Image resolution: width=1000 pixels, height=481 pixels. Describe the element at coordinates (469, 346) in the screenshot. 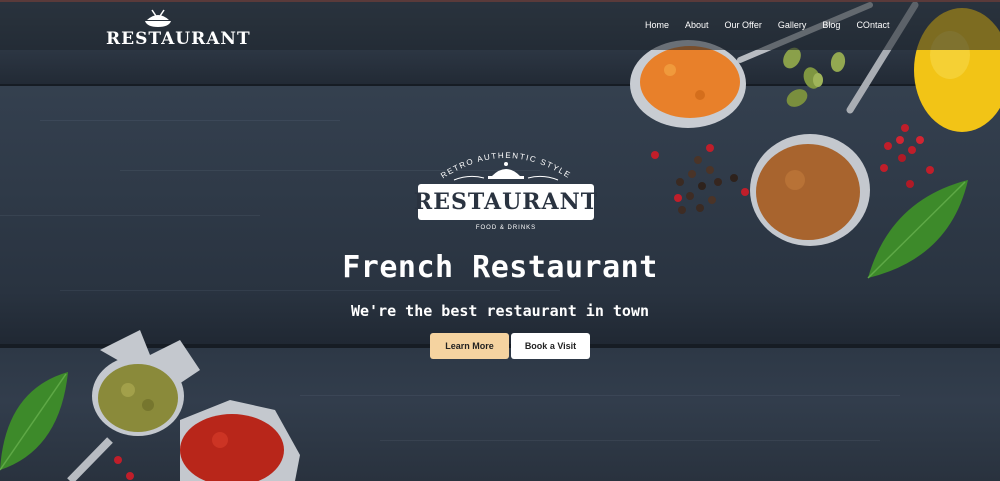

I see `learn-more-button: Learn More` at that location.